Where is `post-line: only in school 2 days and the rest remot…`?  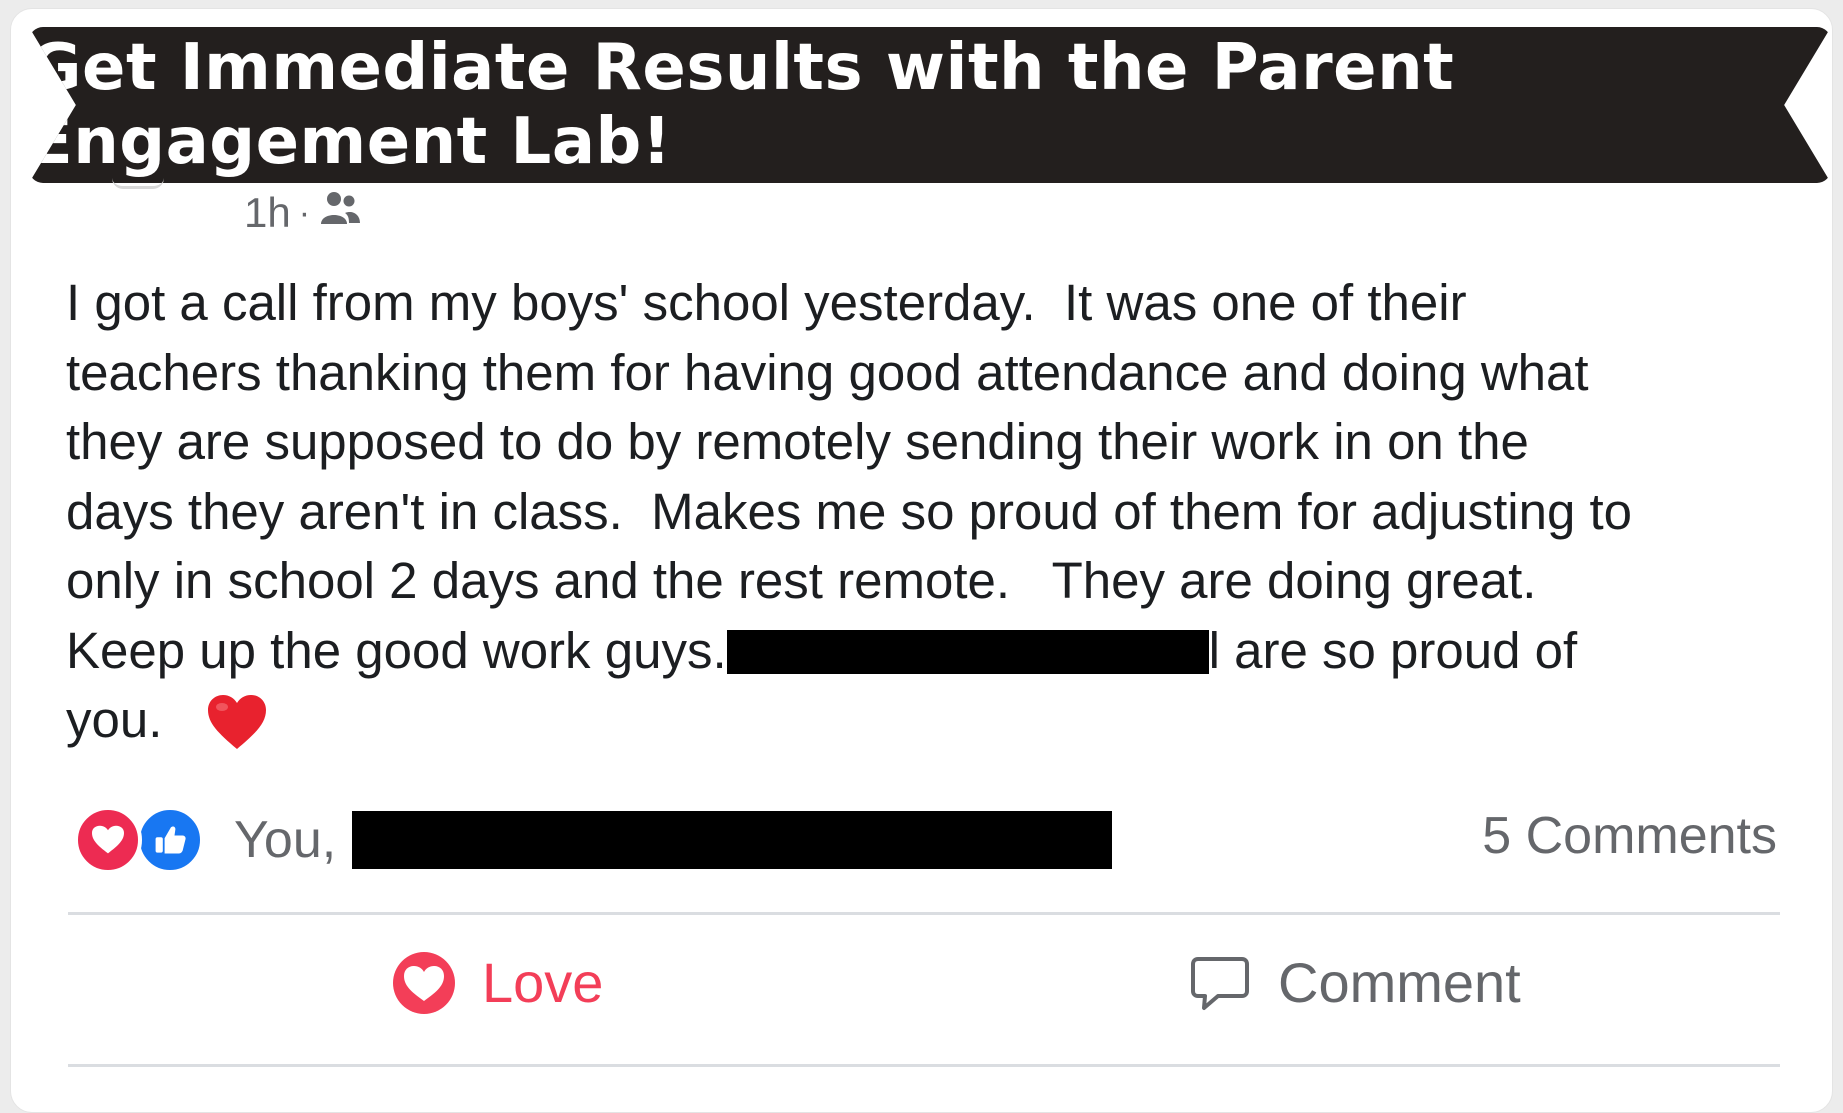 post-line: only in school 2 days and the rest remot… is located at coordinates (801, 580).